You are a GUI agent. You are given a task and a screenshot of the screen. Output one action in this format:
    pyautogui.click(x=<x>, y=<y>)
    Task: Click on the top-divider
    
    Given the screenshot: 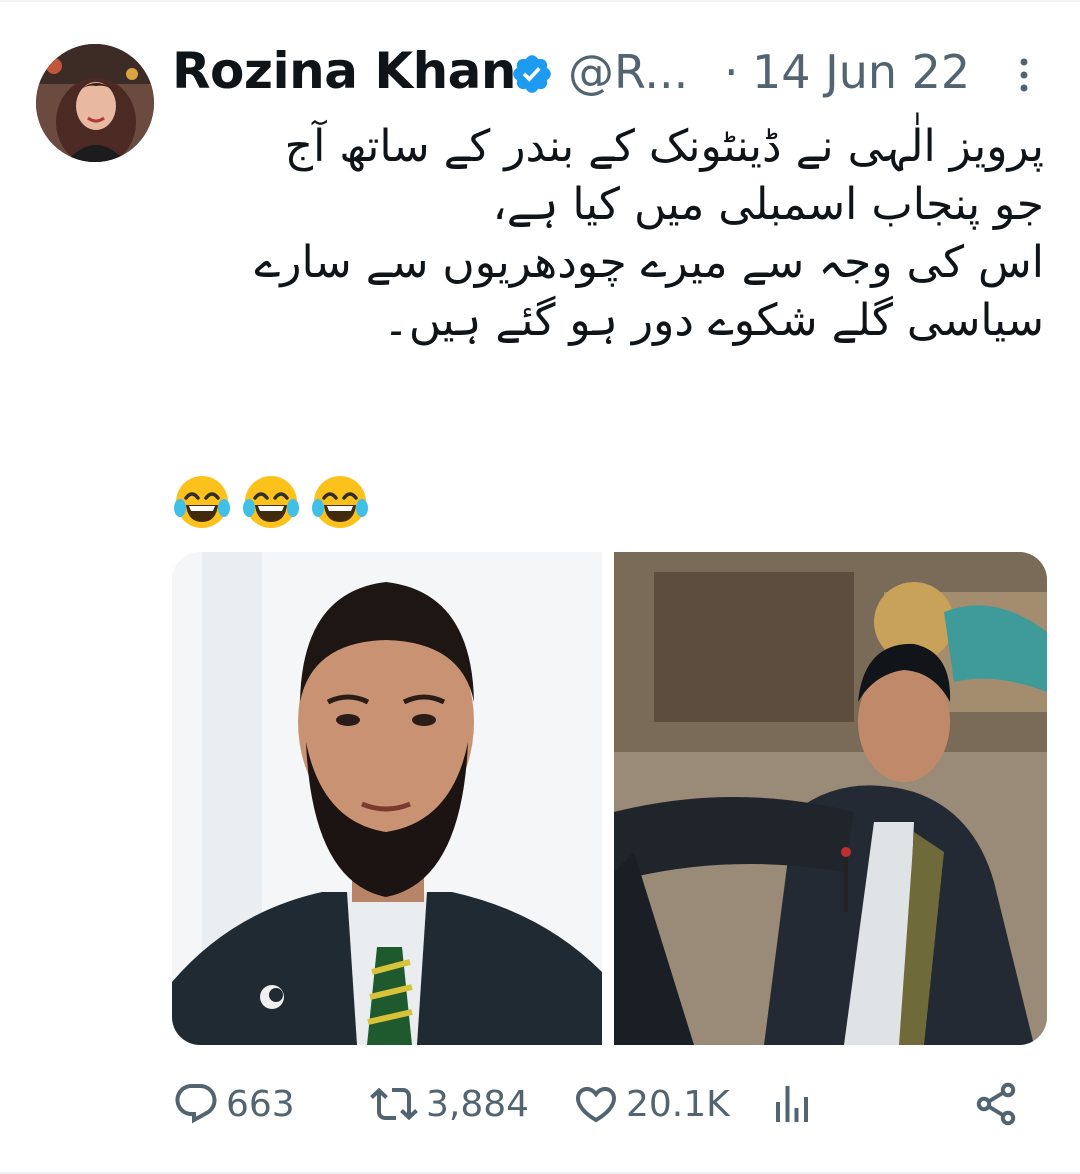 What is the action you would take?
    pyautogui.click(x=540, y=1)
    